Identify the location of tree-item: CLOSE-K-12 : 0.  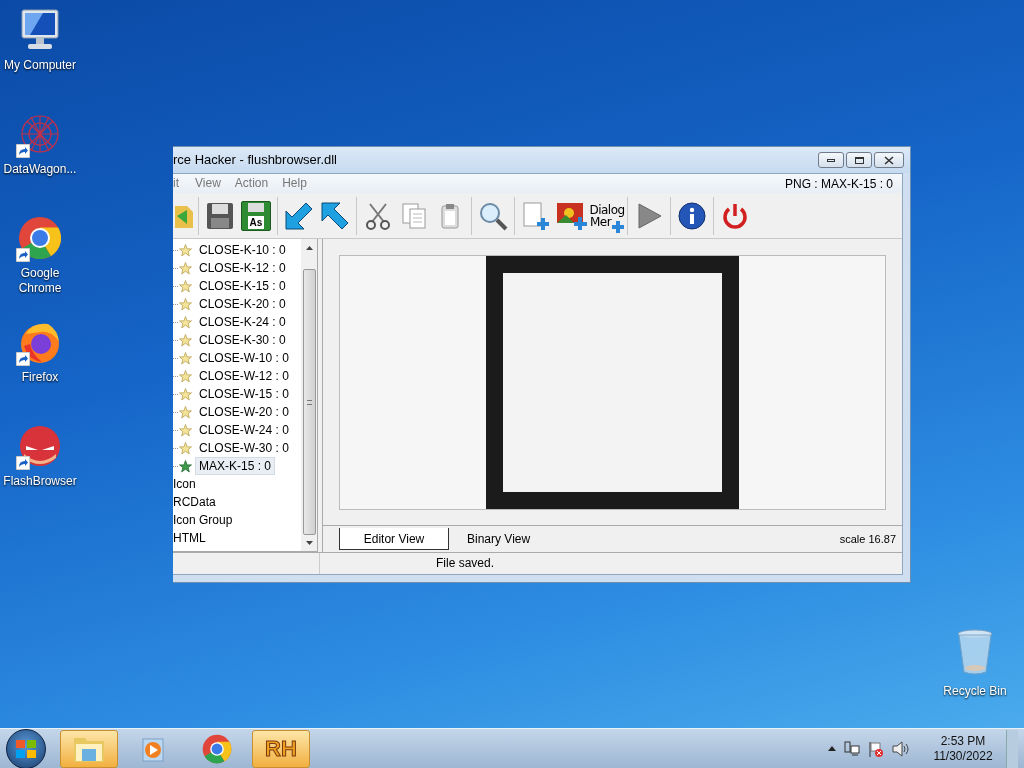
(242, 268).